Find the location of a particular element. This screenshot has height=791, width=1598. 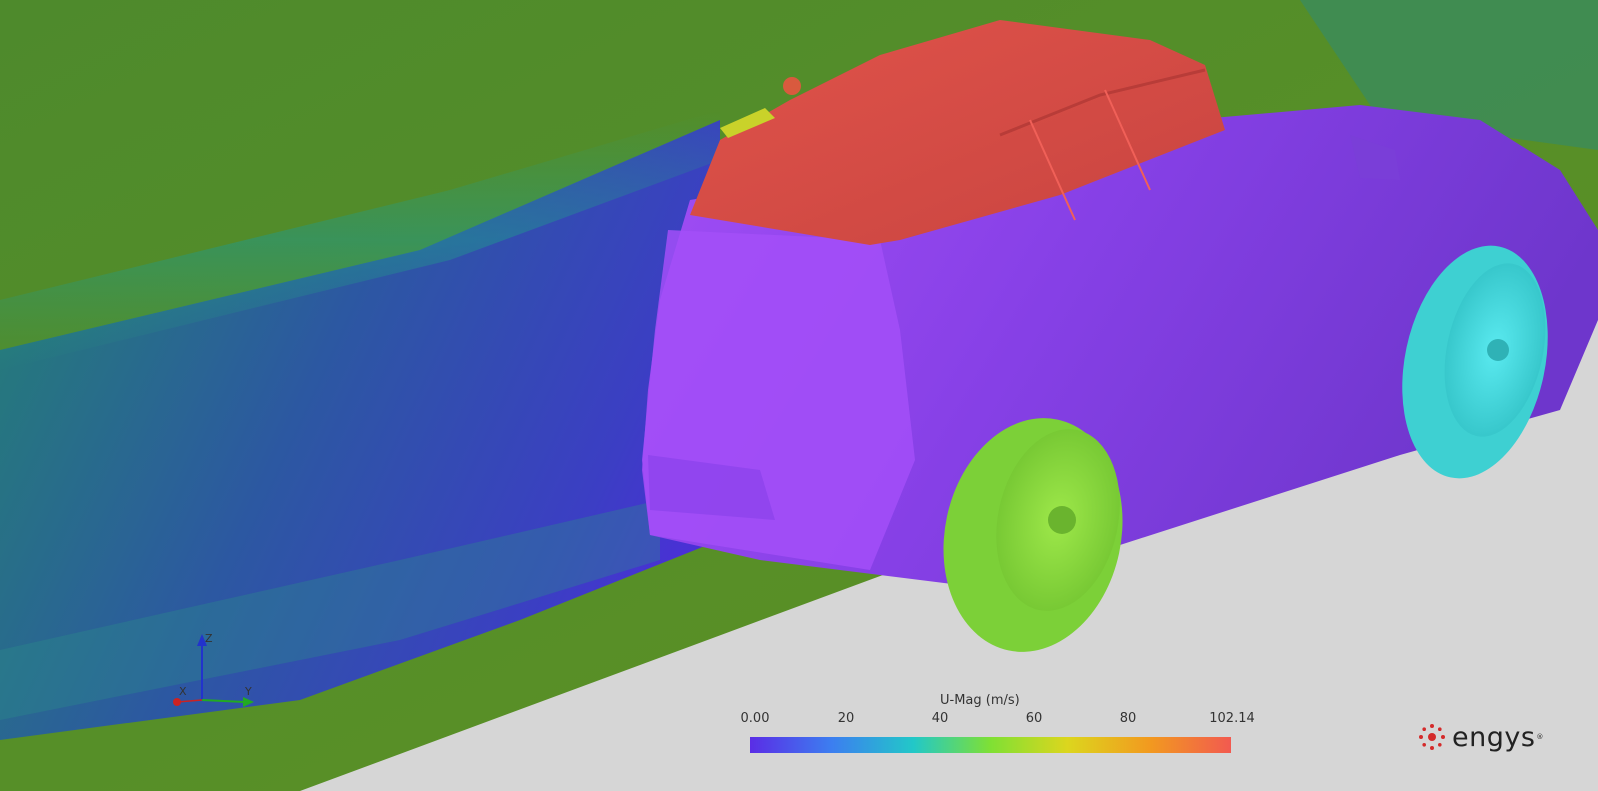

legend-tick: 80 is located at coordinates (1128, 718).